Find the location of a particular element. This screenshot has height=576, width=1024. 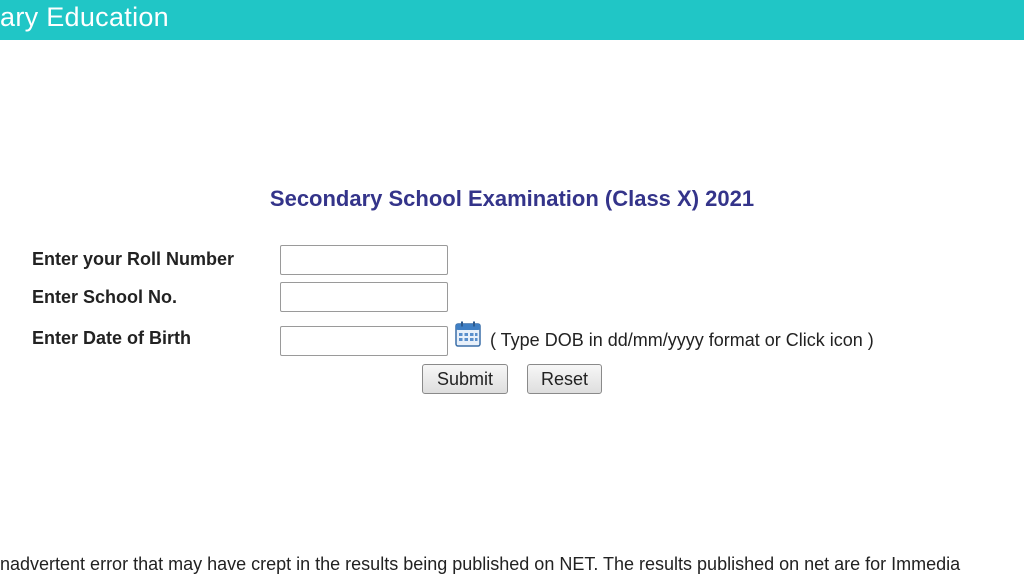

school-number-input is located at coordinates (364, 297).